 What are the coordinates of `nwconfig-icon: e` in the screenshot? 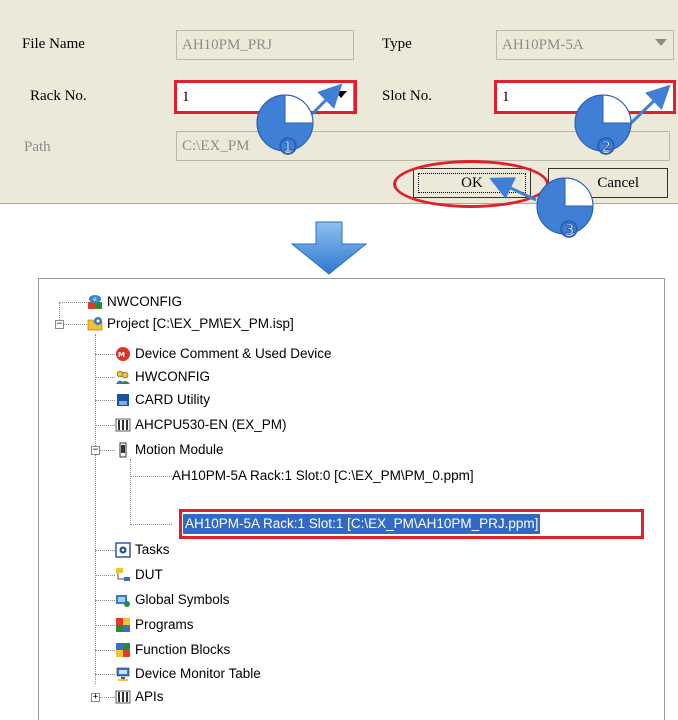 It's located at (95, 302).